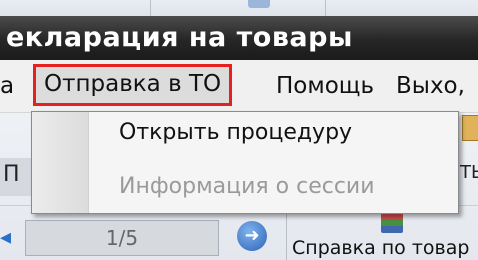 Image resolution: width=478 pixels, height=260 pixels. I want to click on menu-option-session-info: Информация о сессии, so click(247, 186).